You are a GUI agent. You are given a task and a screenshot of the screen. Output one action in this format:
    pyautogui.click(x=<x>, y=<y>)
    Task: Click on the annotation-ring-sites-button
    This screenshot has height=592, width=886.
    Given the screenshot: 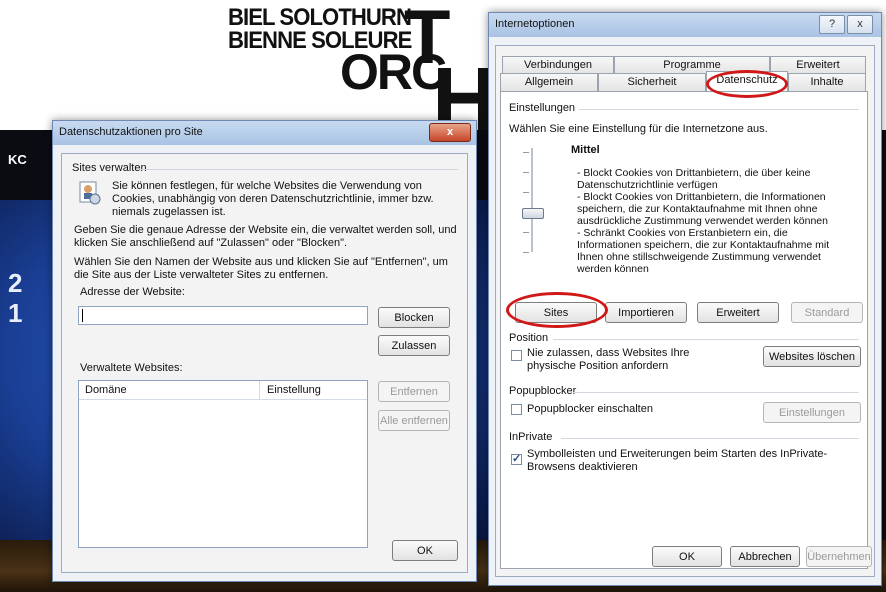 What is the action you would take?
    pyautogui.click(x=557, y=310)
    